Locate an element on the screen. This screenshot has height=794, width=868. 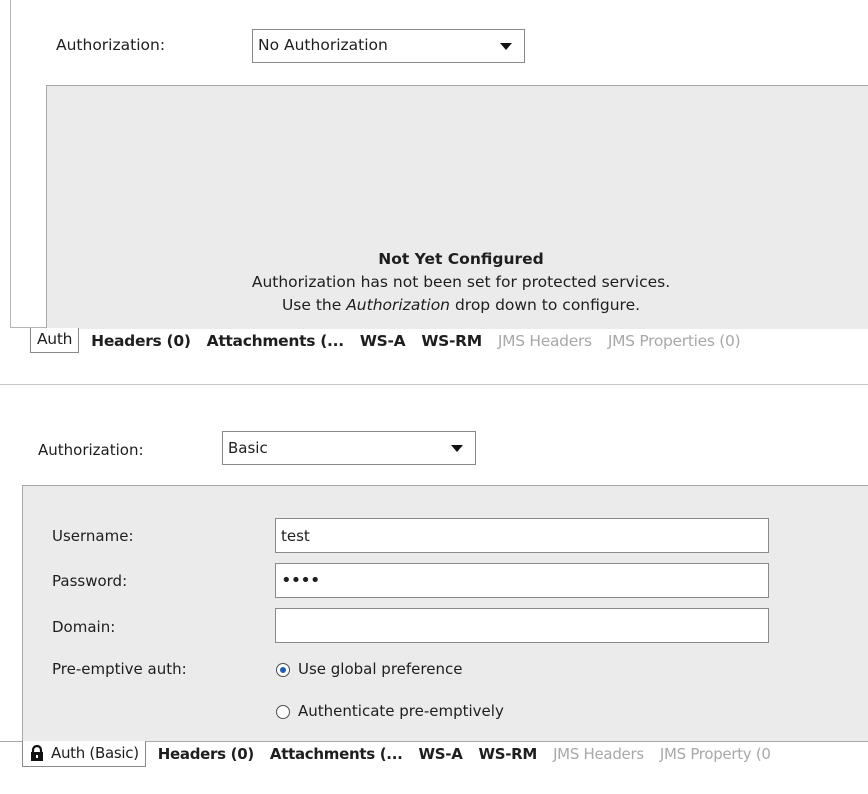
domain-label: Domain: is located at coordinates (84, 627).